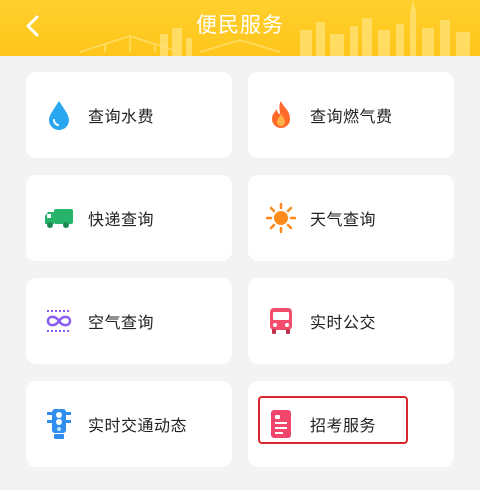 Image resolution: width=480 pixels, height=490 pixels. I want to click on service-label: 天气查询, so click(343, 219).